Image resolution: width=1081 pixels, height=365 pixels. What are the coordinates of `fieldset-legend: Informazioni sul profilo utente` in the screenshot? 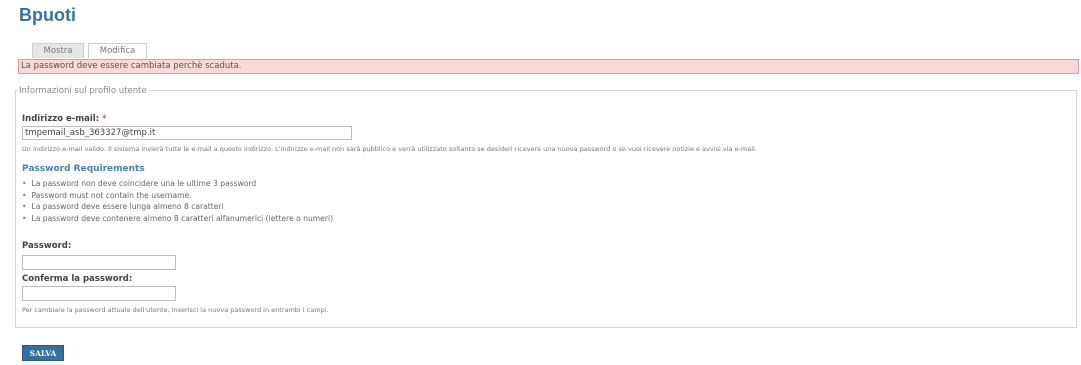 It's located at (83, 91).